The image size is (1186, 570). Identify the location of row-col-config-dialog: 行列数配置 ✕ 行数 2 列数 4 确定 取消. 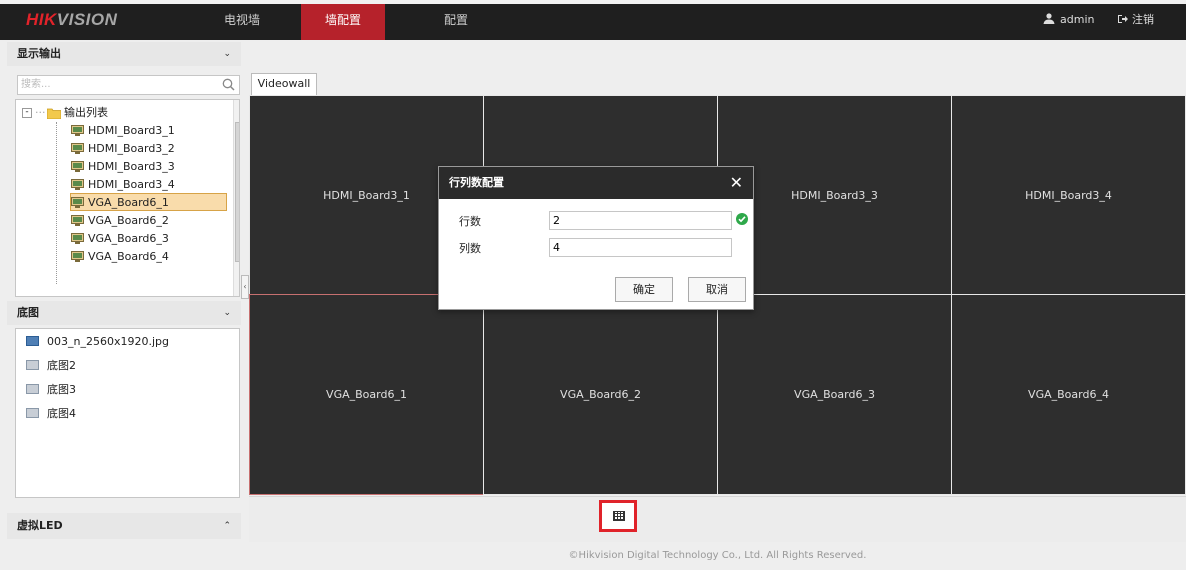
(596, 238).